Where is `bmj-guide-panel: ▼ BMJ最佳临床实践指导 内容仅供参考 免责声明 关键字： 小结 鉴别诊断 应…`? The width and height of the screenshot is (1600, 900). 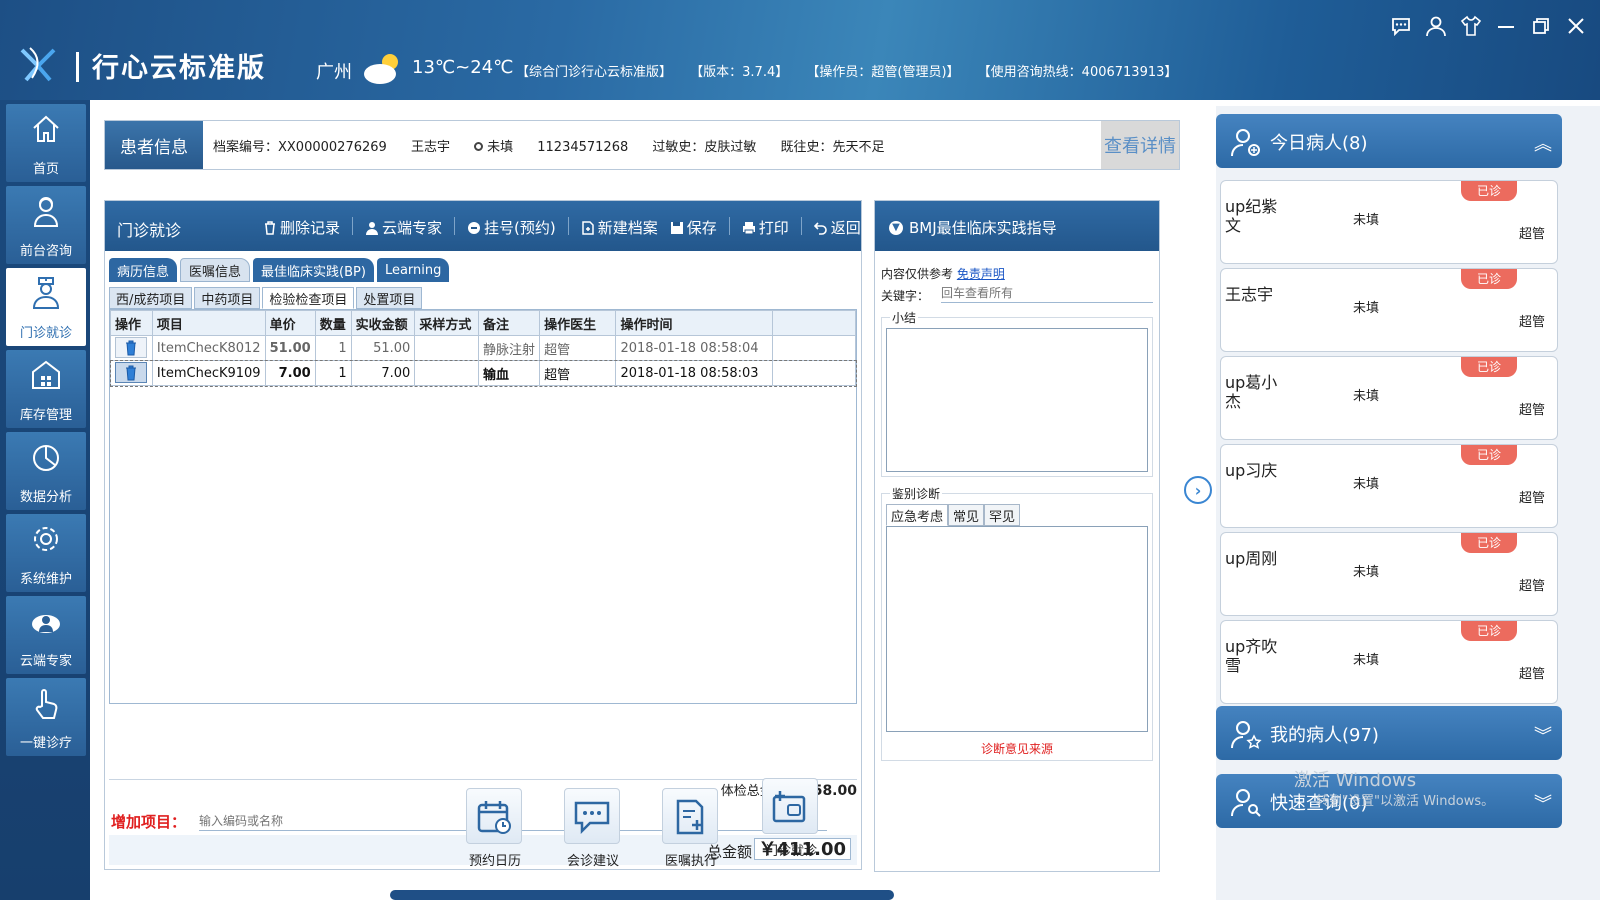 bmj-guide-panel: ▼ BMJ最佳临床实践指导 内容仅供参考 免责声明 关键字： 小结 鉴别诊断 应… is located at coordinates (1017, 536).